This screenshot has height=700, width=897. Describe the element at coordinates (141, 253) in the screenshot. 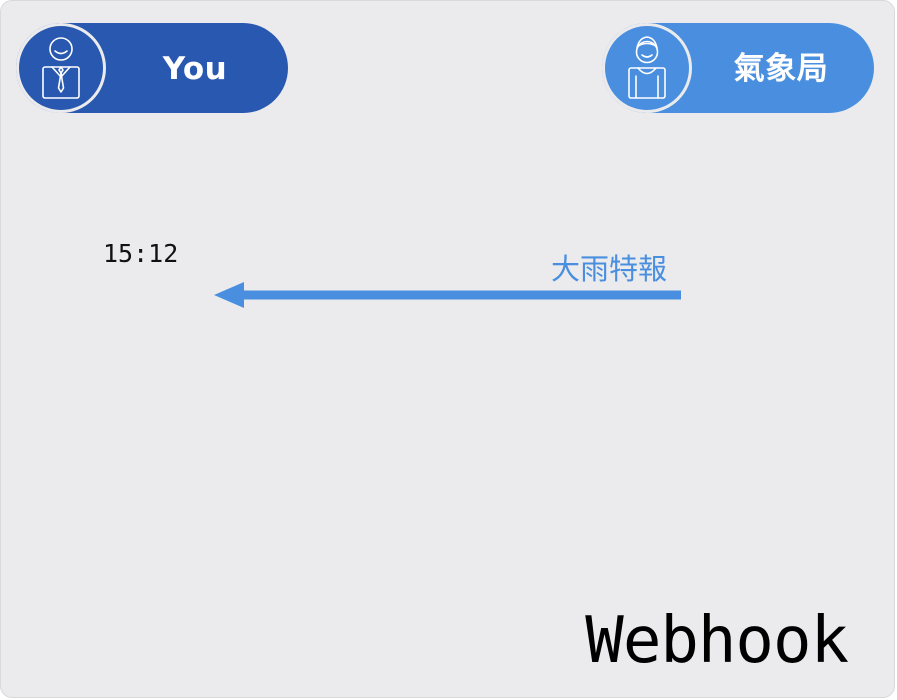

I see `message-timestamp: 15:12` at that location.